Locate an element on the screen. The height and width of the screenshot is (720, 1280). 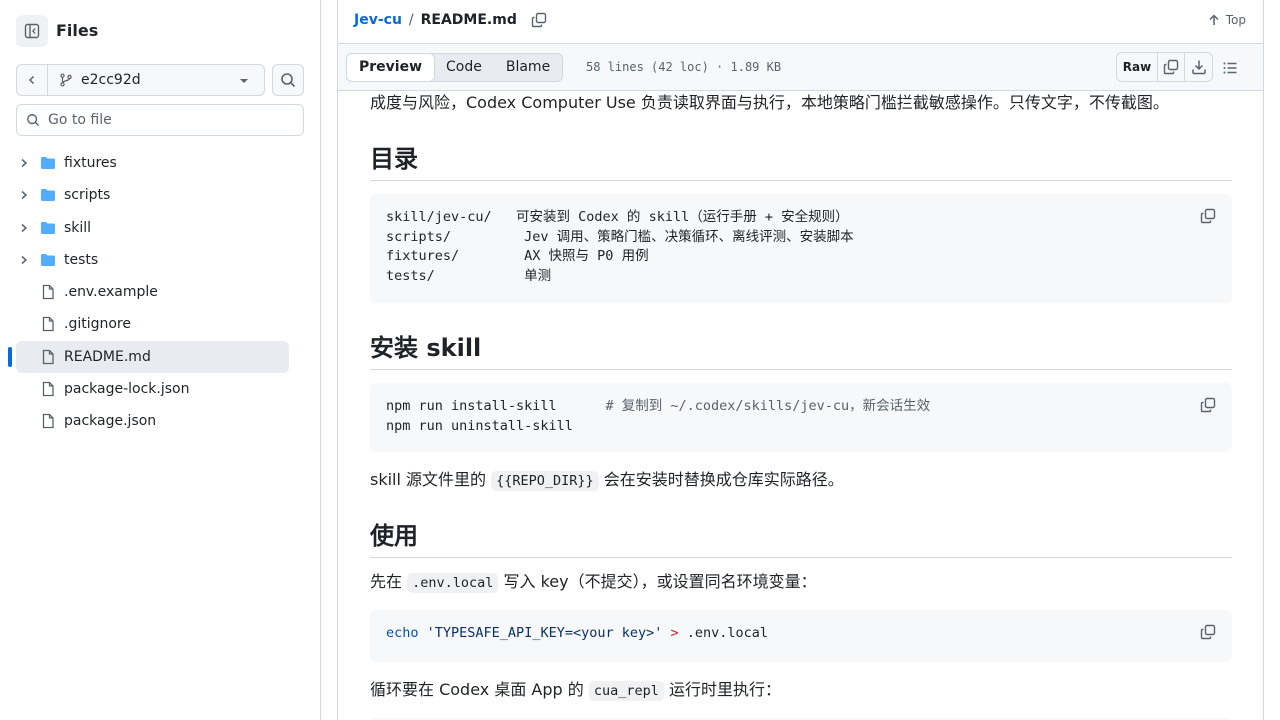
tree-item-env-example: .env.example is located at coordinates (160, 292).